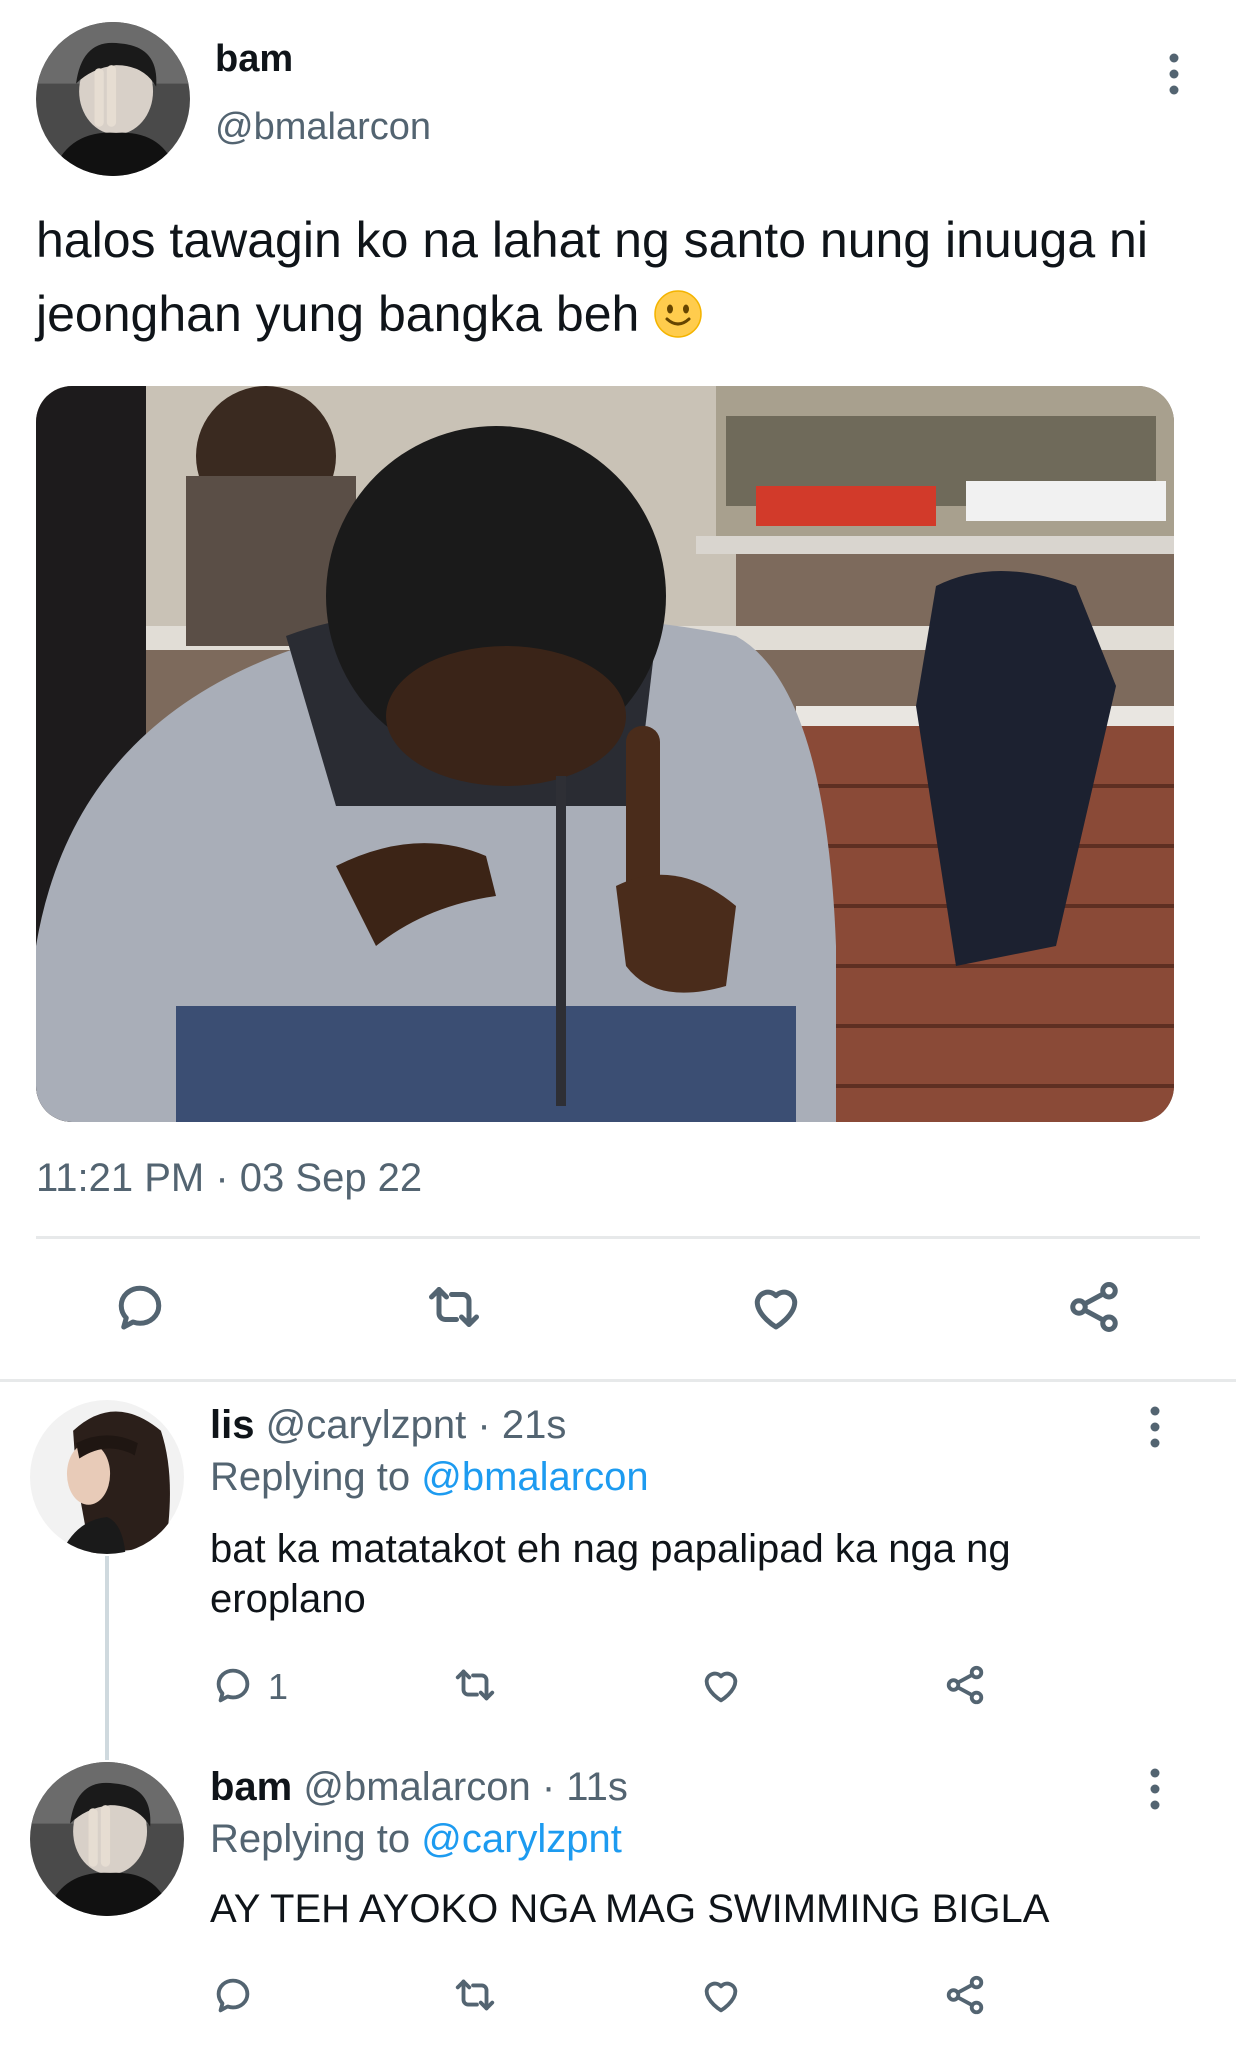  I want to click on replying-to: Replying to @carylzpnt, so click(416, 1839).